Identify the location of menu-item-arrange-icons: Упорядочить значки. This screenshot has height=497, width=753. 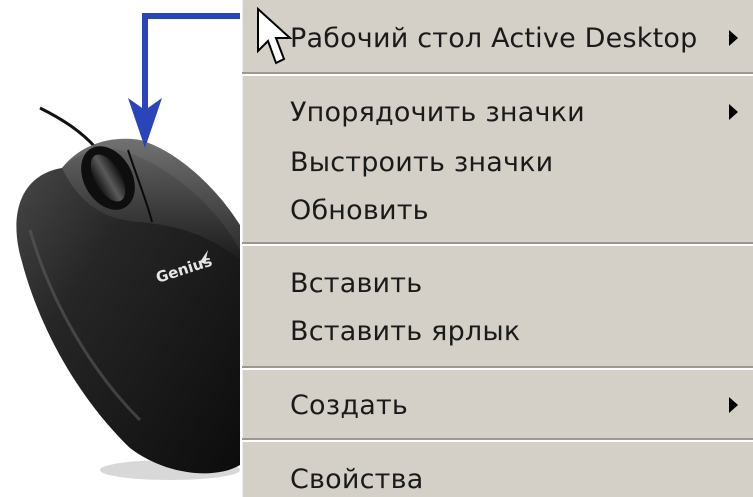
(497, 112).